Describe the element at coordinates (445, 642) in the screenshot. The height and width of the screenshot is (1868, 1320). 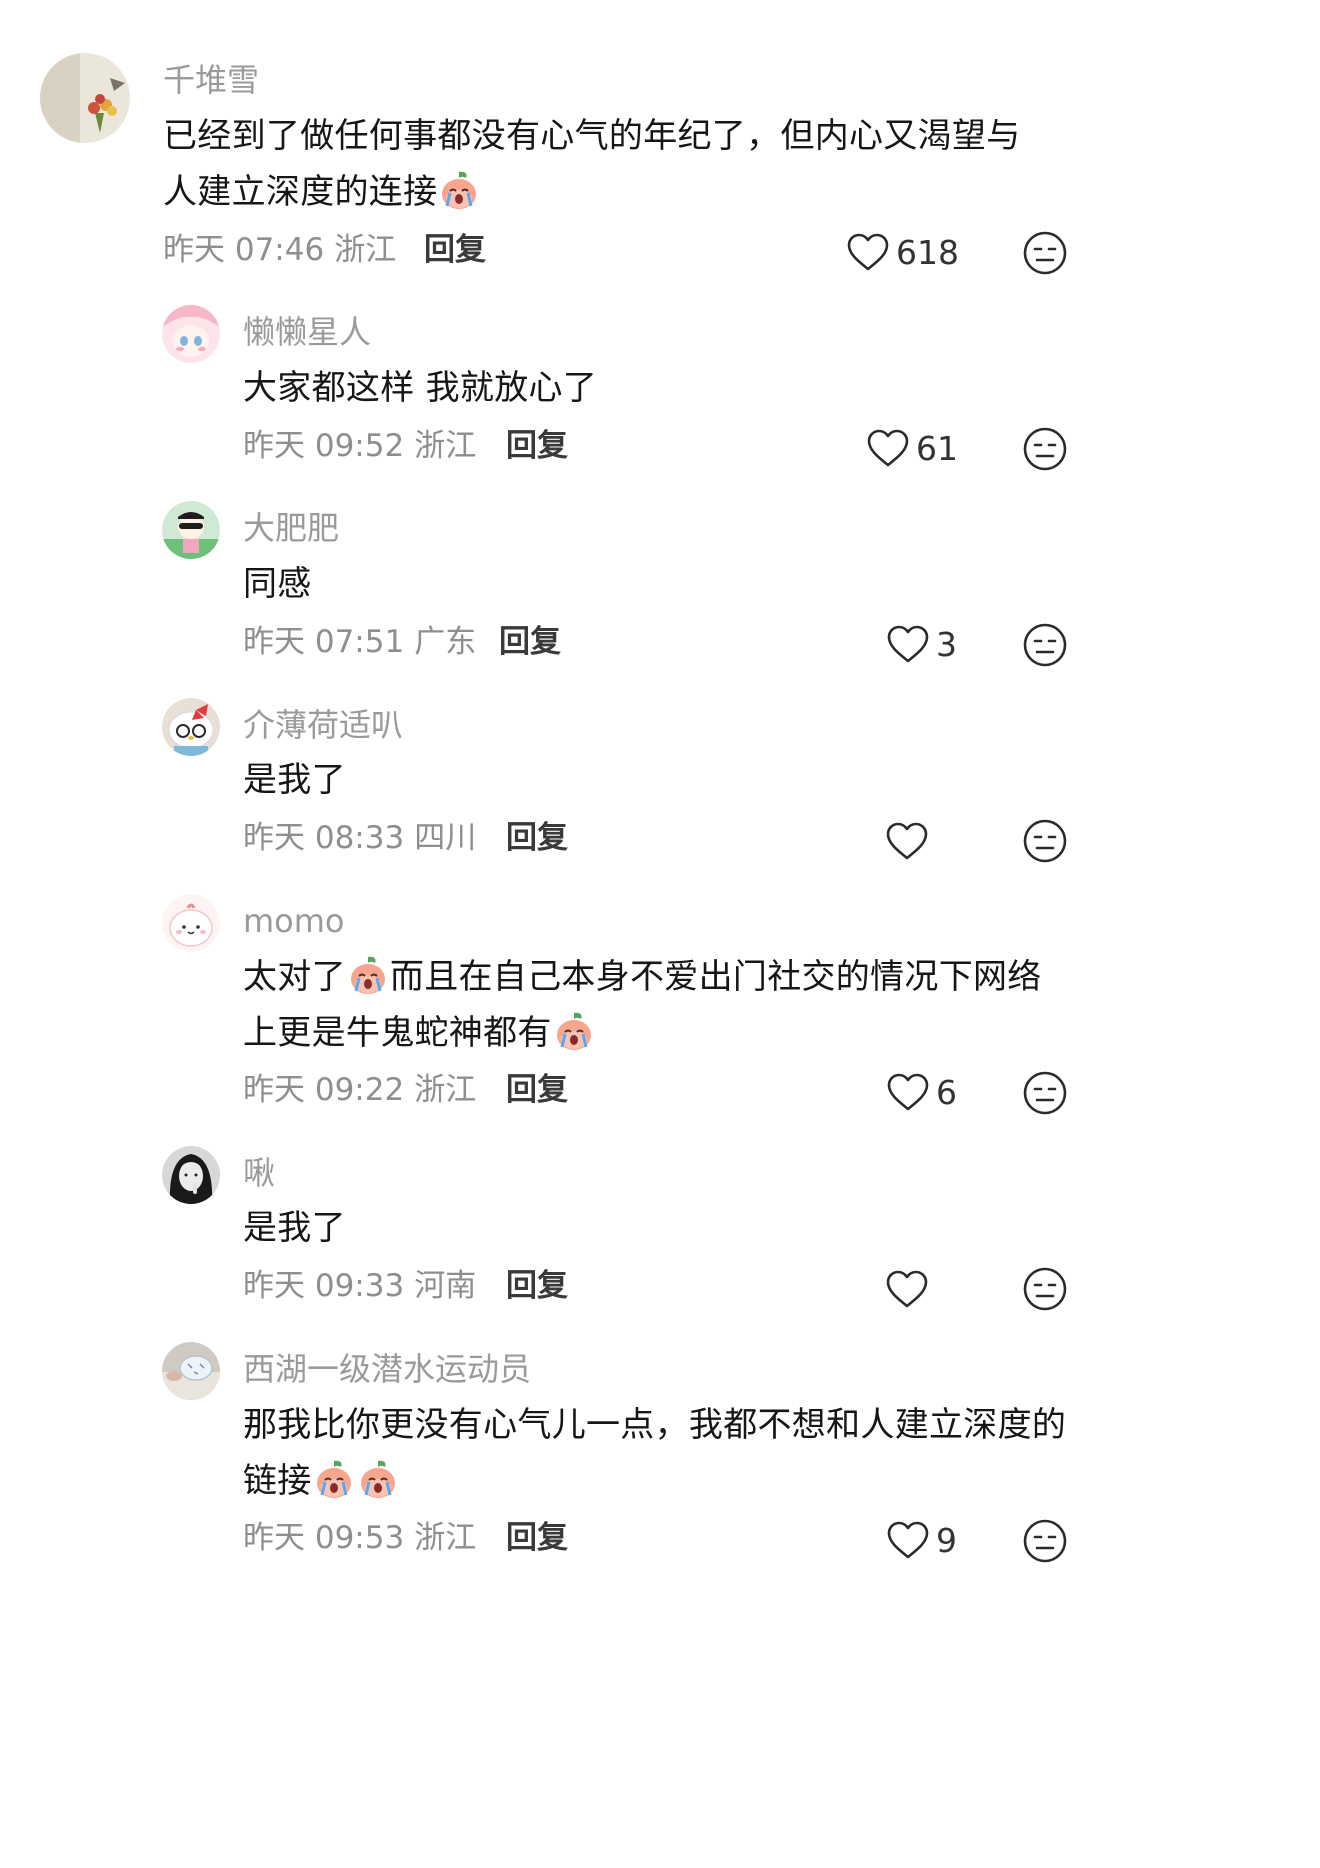
I see `comment-location: 广东` at that location.